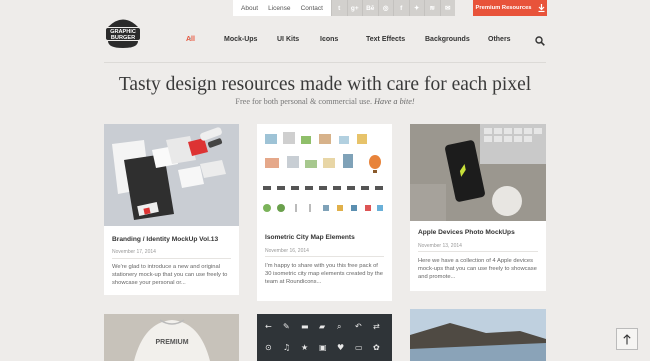 The image size is (650, 361). I want to click on card-title: Apple Devices Photo MockUps, so click(466, 232).